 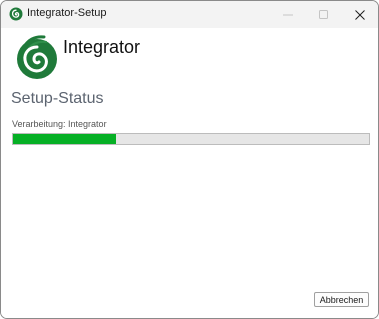 I want to click on title-bar: Integrator-Setup, so click(x=189, y=14).